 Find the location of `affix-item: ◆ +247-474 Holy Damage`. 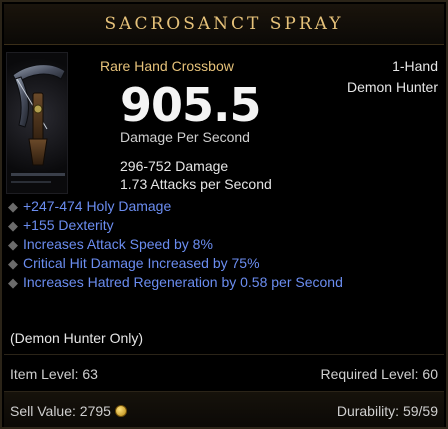

affix-item: ◆ +247-474 Holy Damage is located at coordinates (225, 206).